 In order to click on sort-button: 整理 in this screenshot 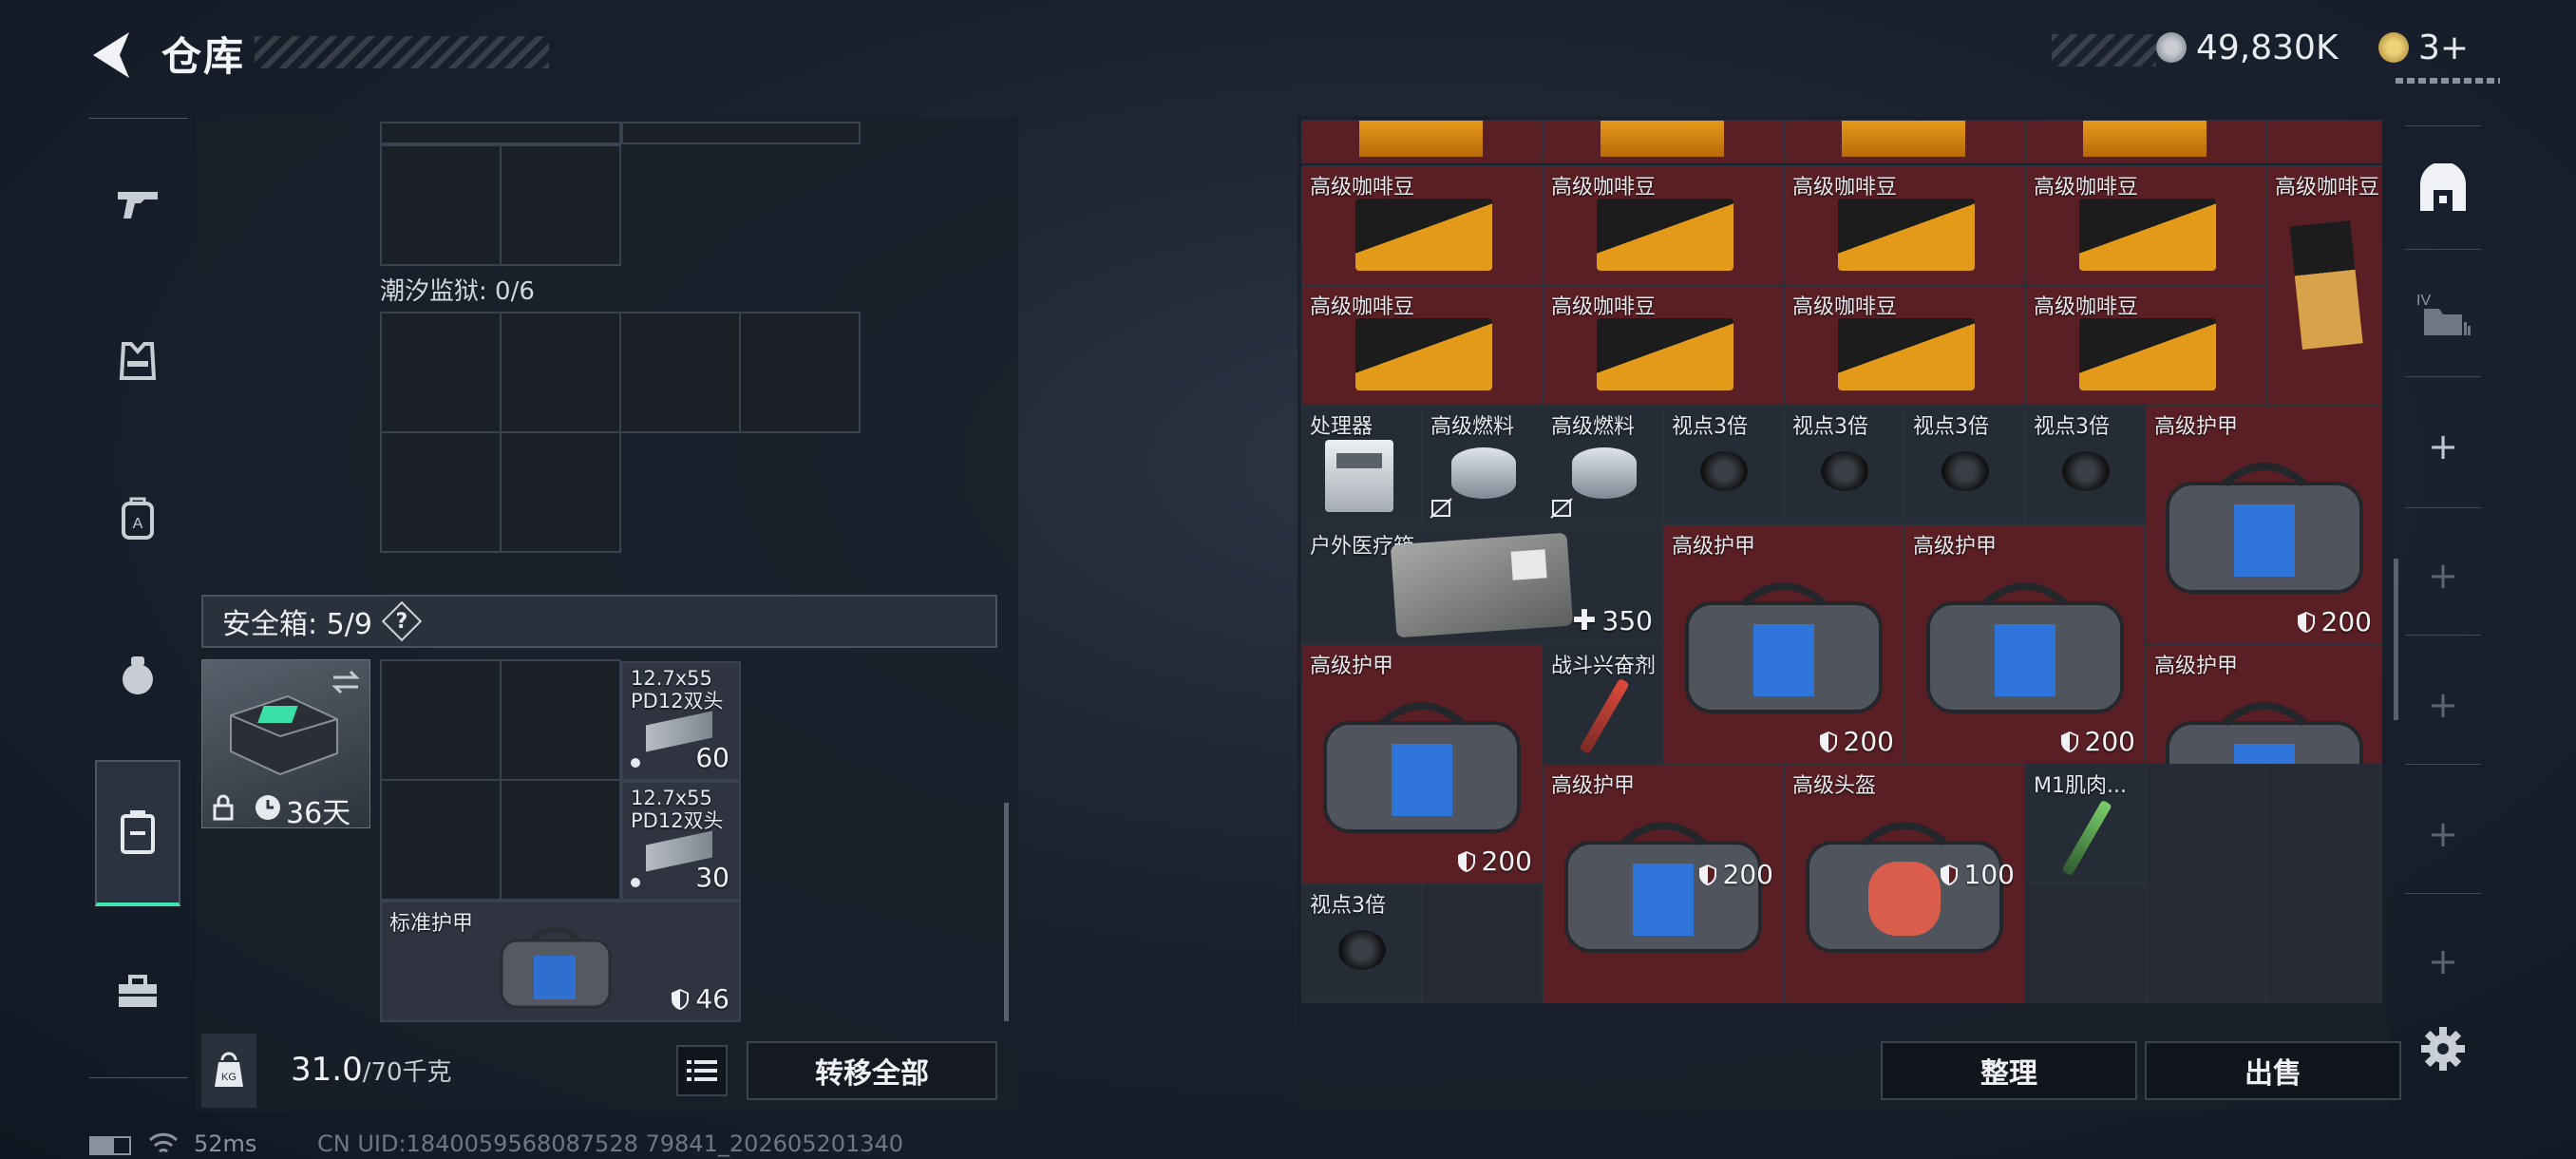, I will do `click(2009, 1070)`.